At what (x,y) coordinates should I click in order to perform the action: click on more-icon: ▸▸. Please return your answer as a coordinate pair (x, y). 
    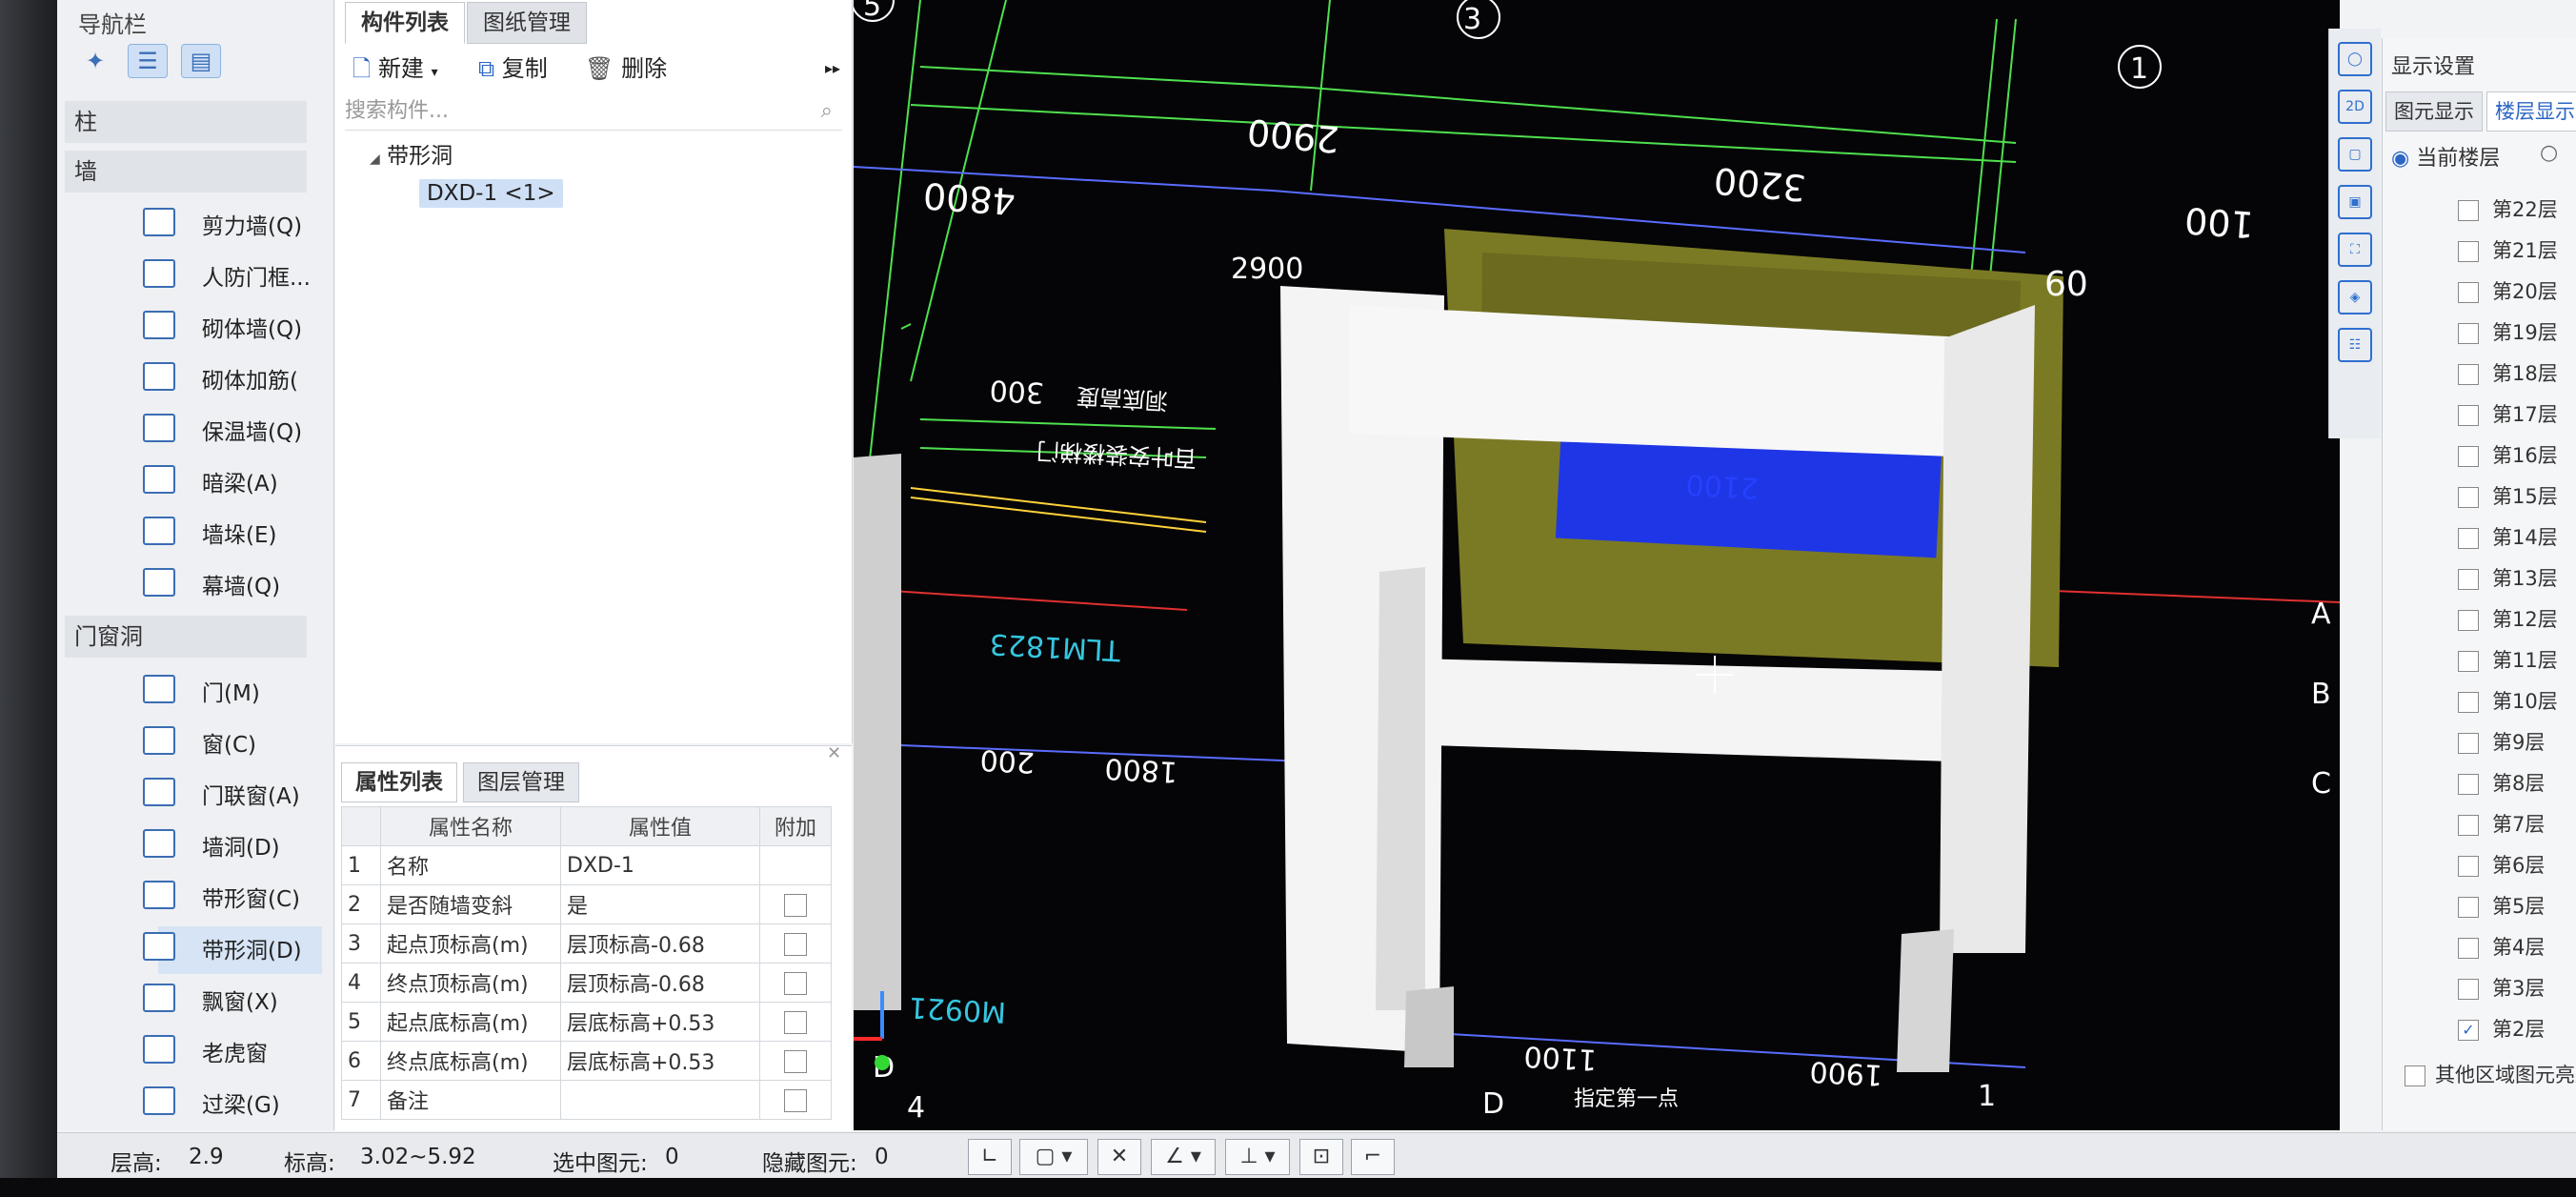
    Looking at the image, I should click on (833, 68).